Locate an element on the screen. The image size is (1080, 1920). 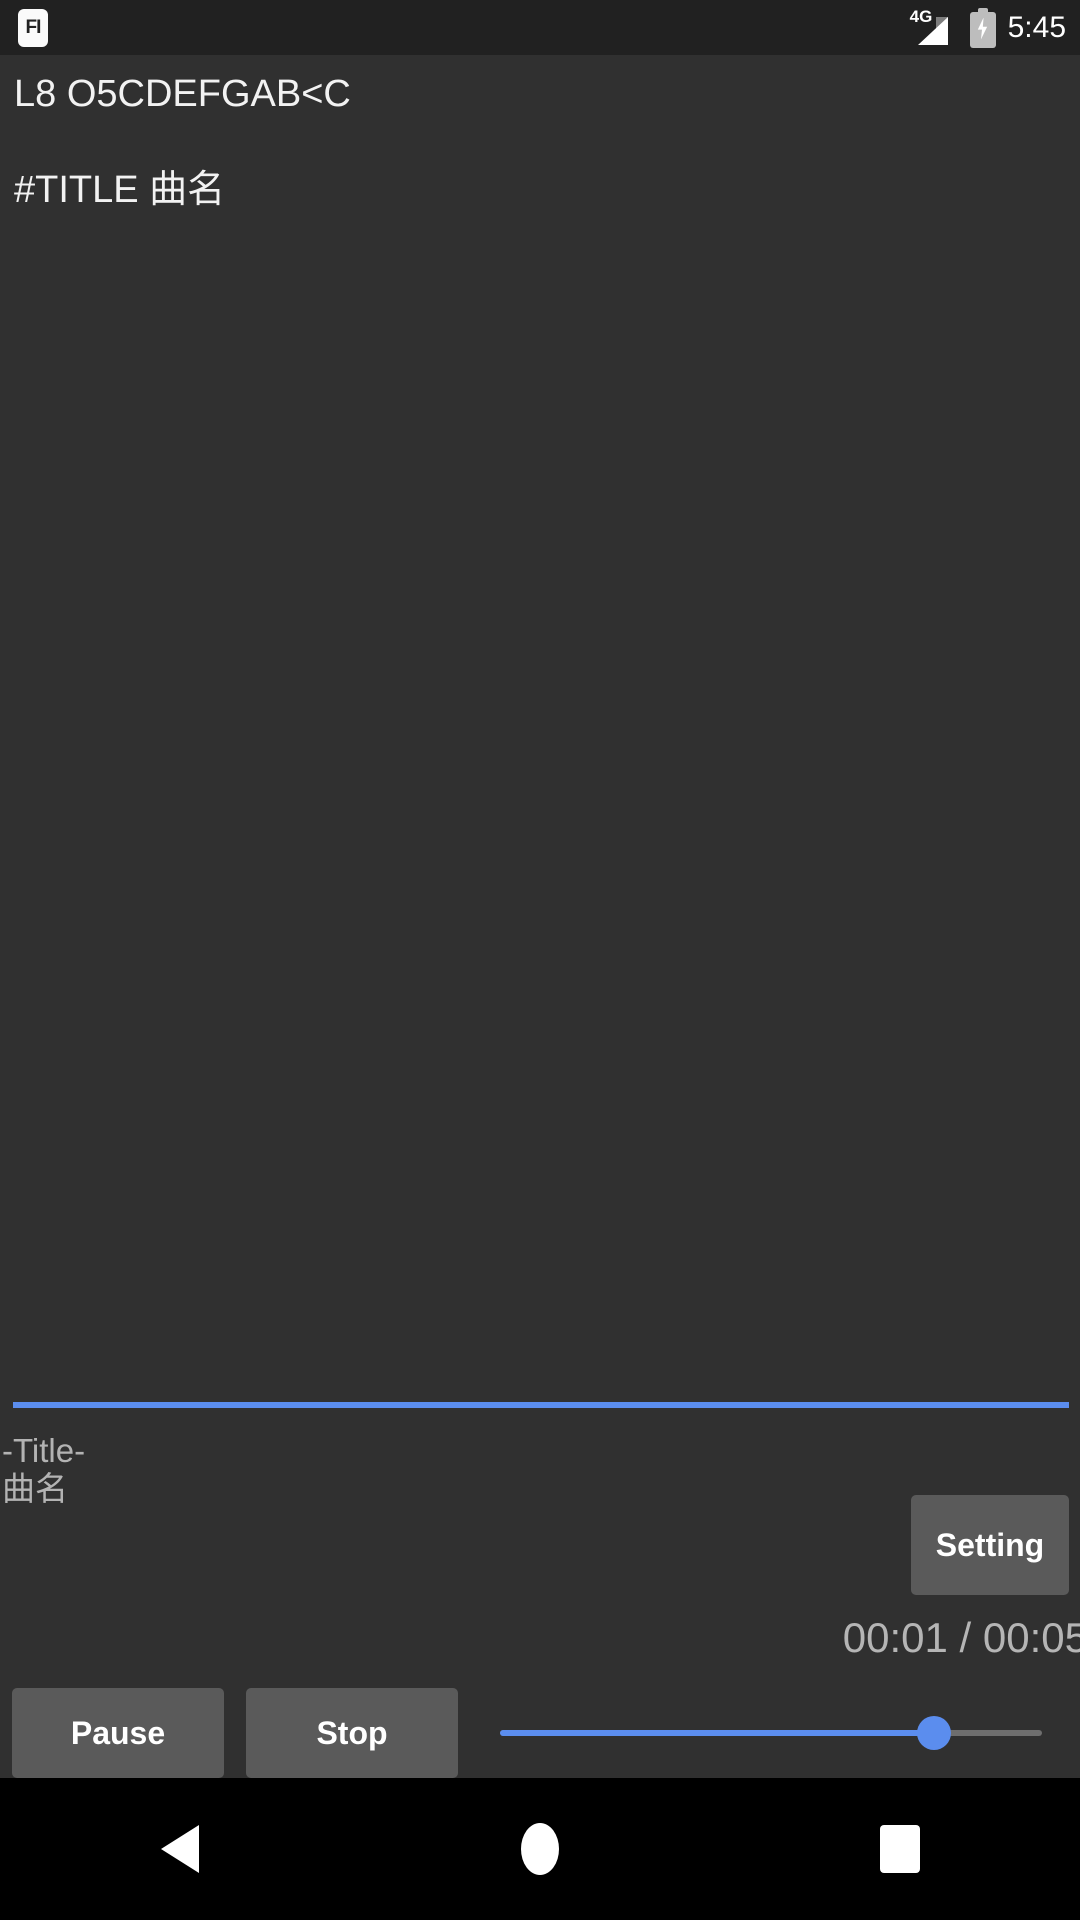
signal-bars-icon: 4G is located at coordinates (934, 28).